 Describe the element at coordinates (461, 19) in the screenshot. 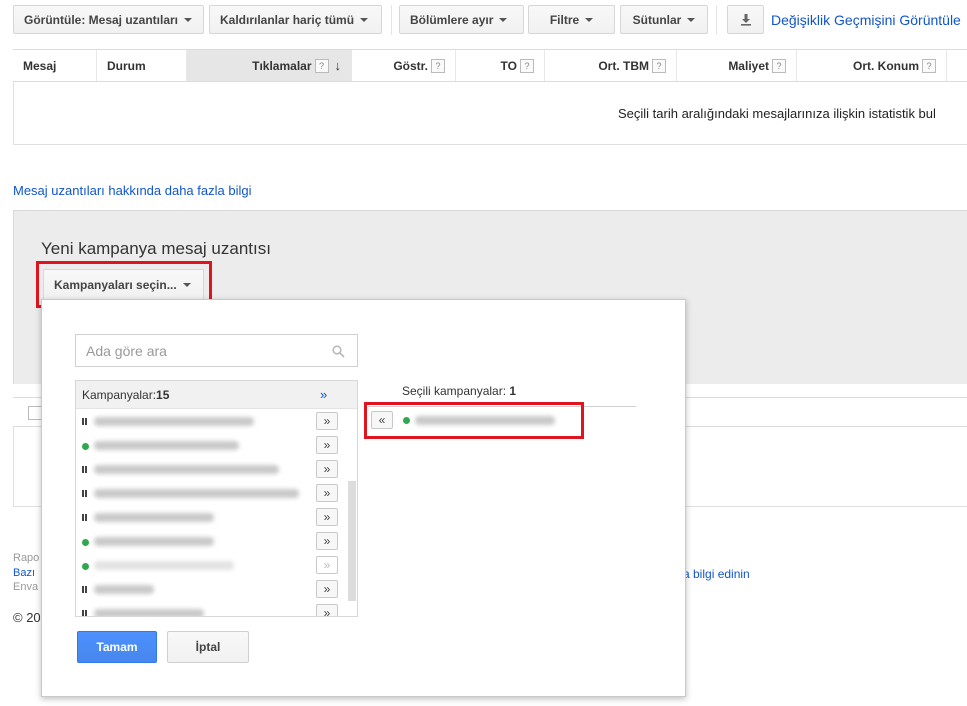

I see `segments-dropdown: Bölümlere ayır` at that location.